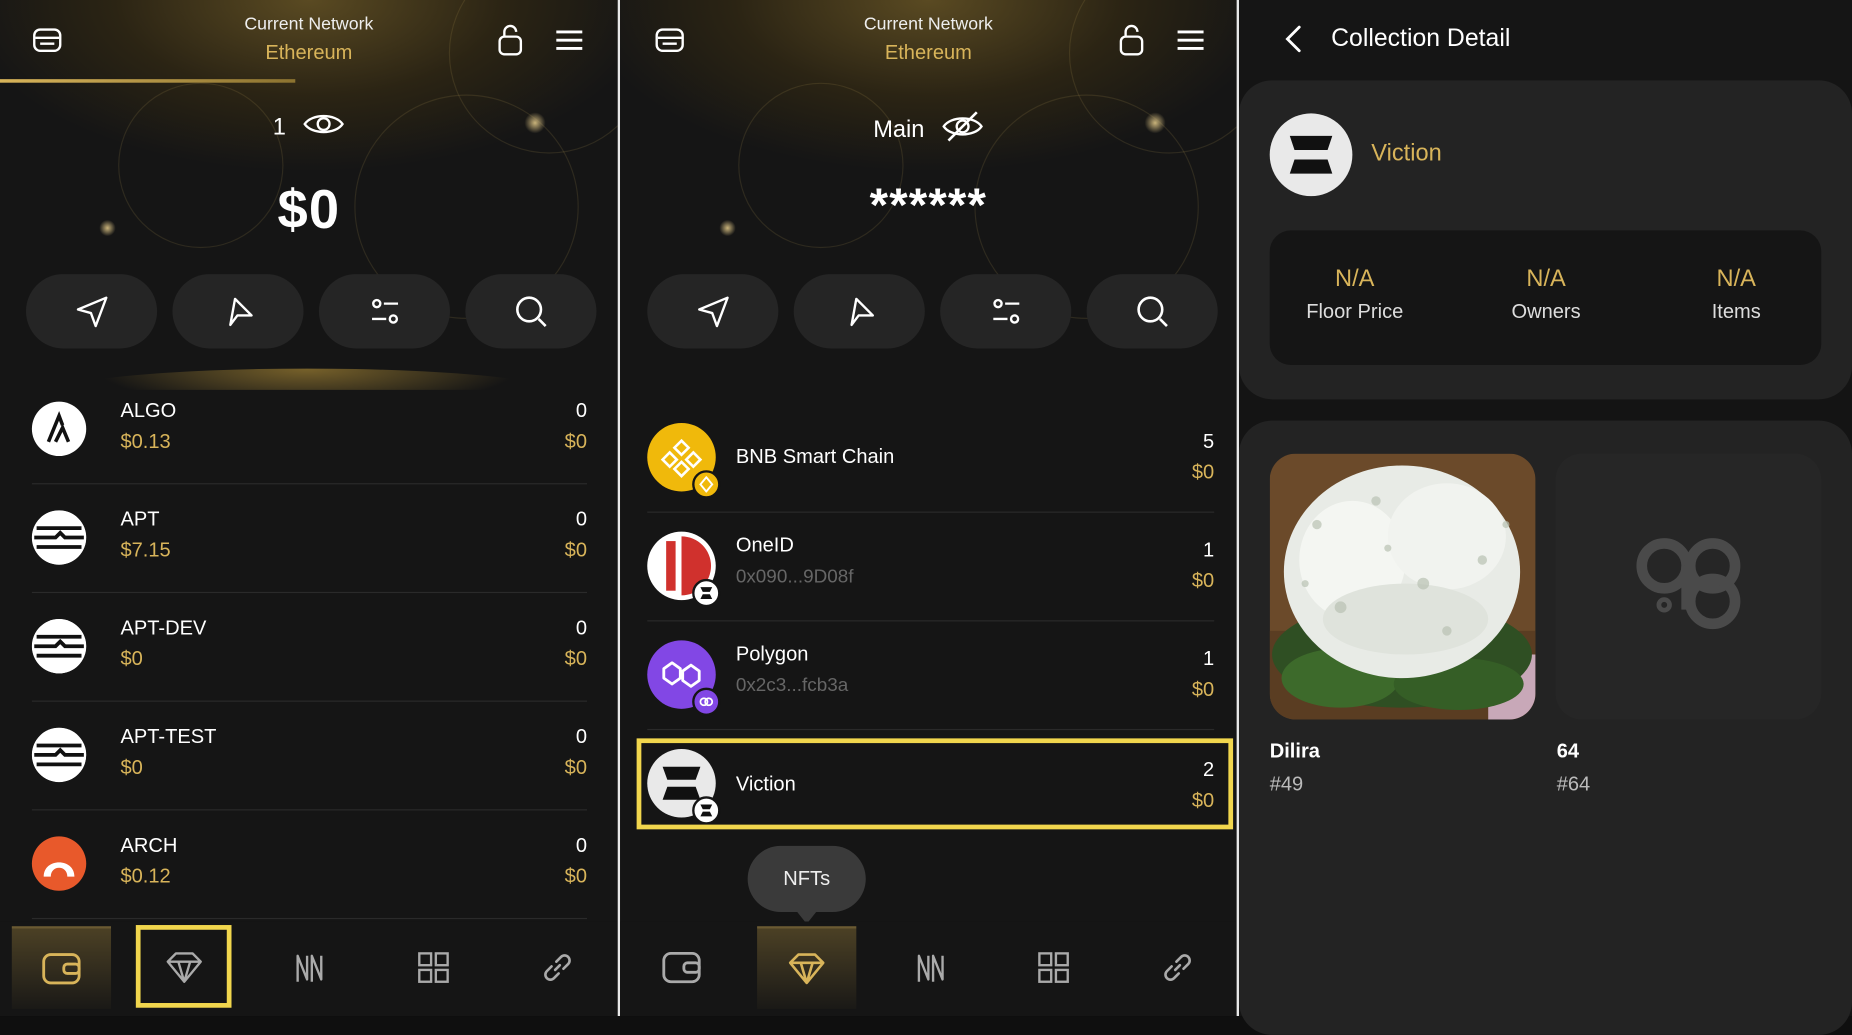 The height and width of the screenshot is (1035, 1852). I want to click on arch-logo-icon, so click(59, 863).